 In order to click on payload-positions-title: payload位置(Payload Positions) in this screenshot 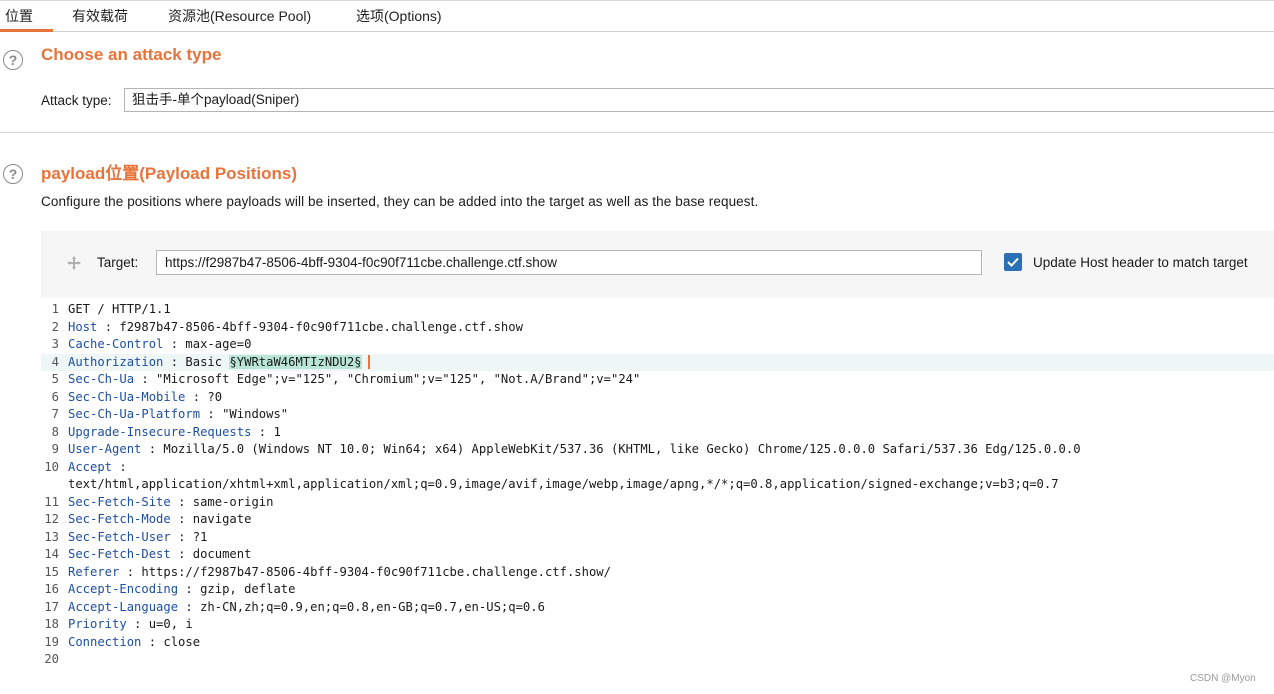, I will do `click(169, 173)`.